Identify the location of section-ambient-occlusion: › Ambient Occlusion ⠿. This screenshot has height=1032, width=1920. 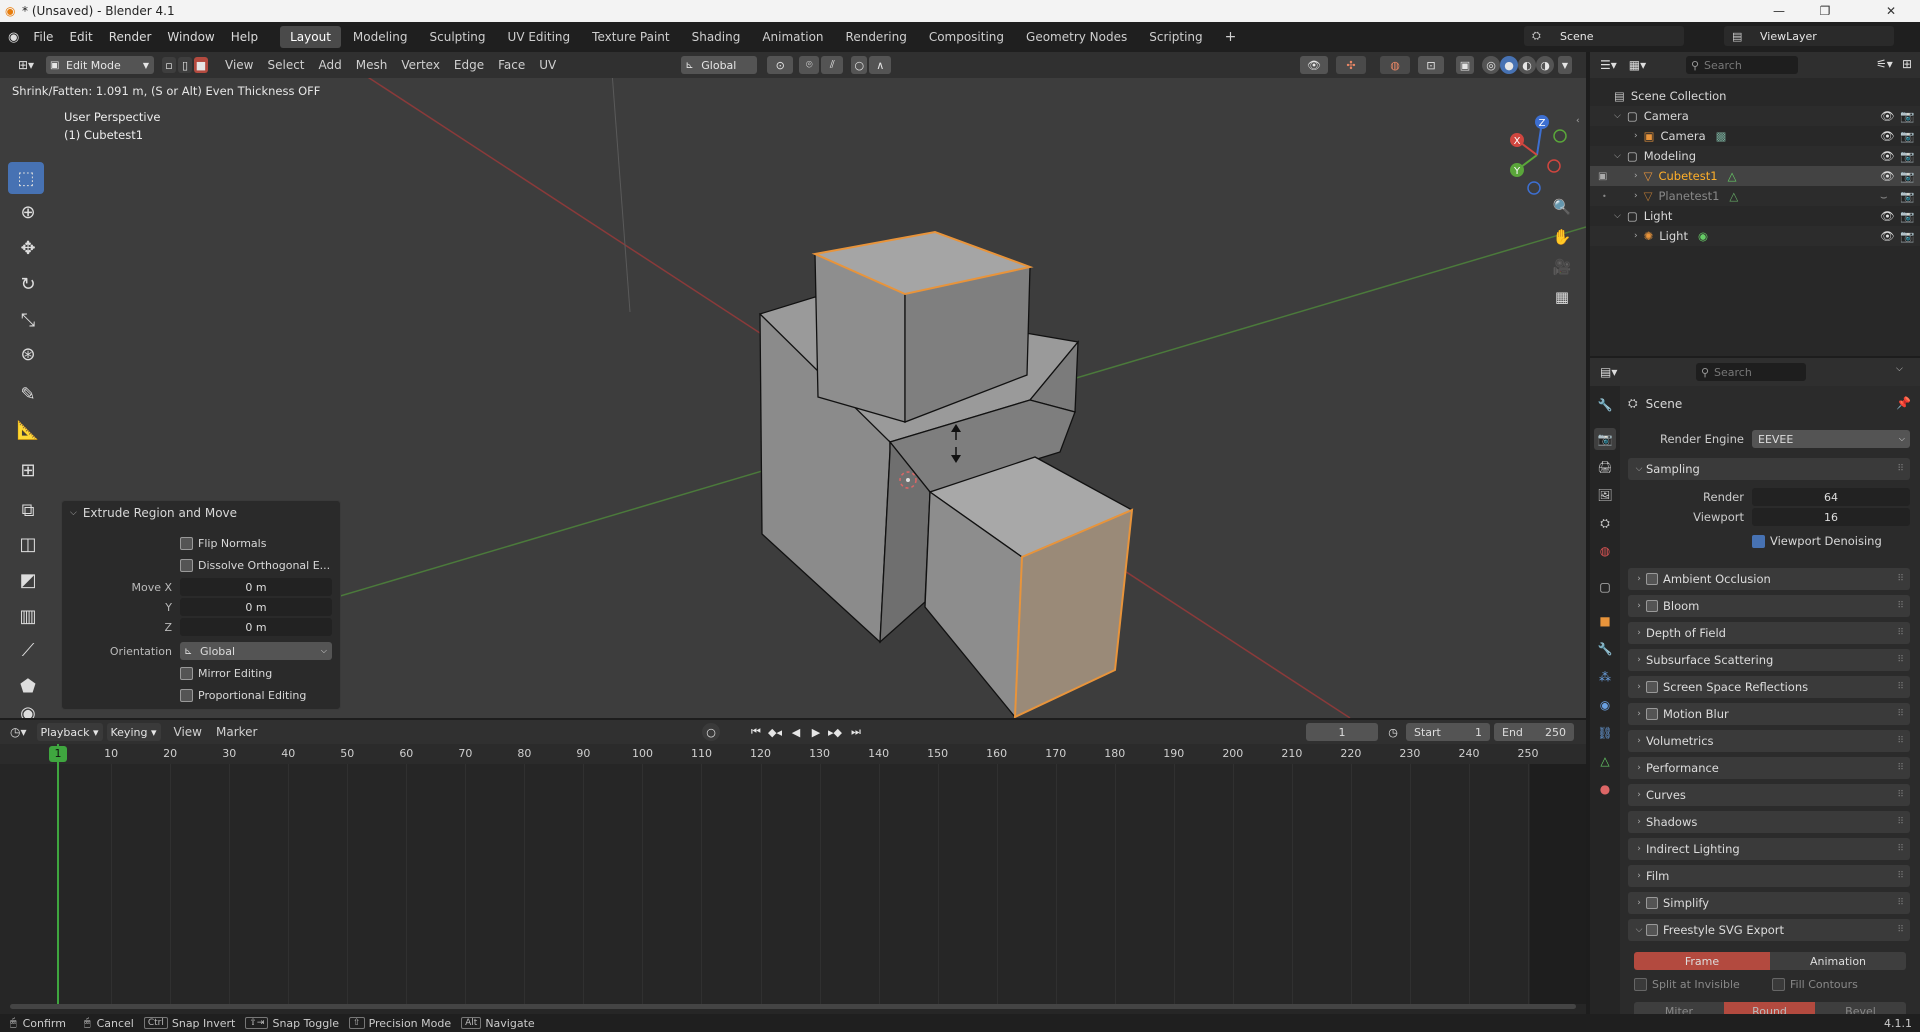
(1769, 579).